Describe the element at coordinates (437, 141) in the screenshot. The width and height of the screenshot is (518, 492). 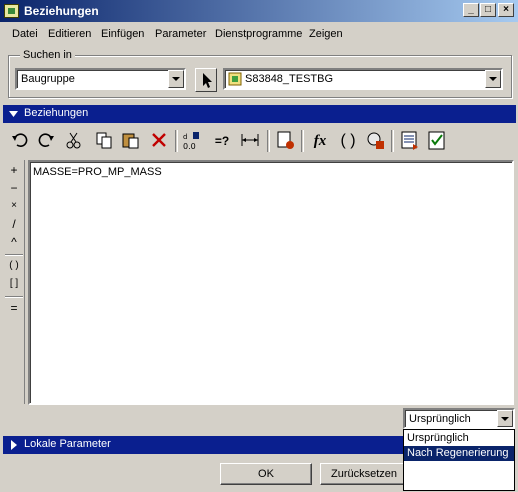
I see `check-icon` at that location.